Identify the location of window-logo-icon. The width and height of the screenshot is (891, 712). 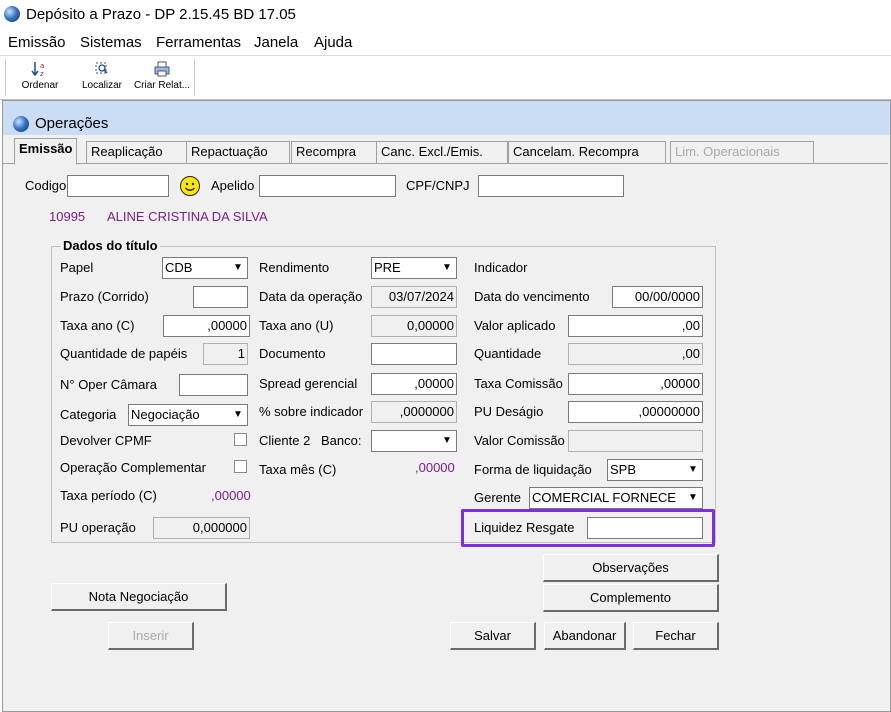
(21, 124).